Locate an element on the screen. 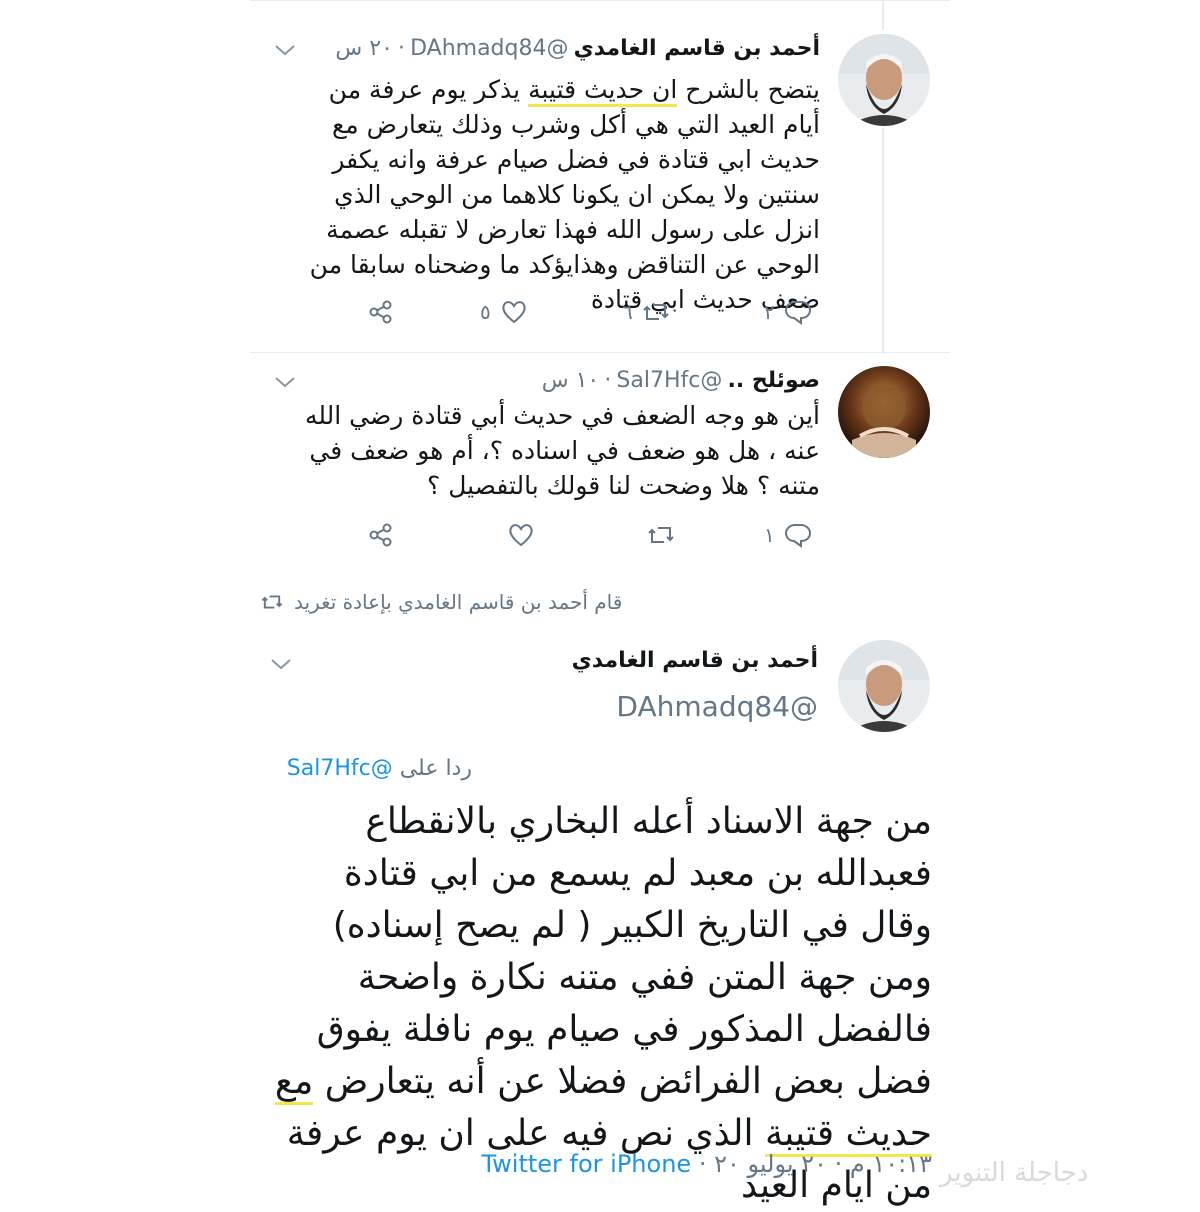 This screenshot has height=1212, width=1200. retweet-button: ٦ is located at coordinates (646, 312).